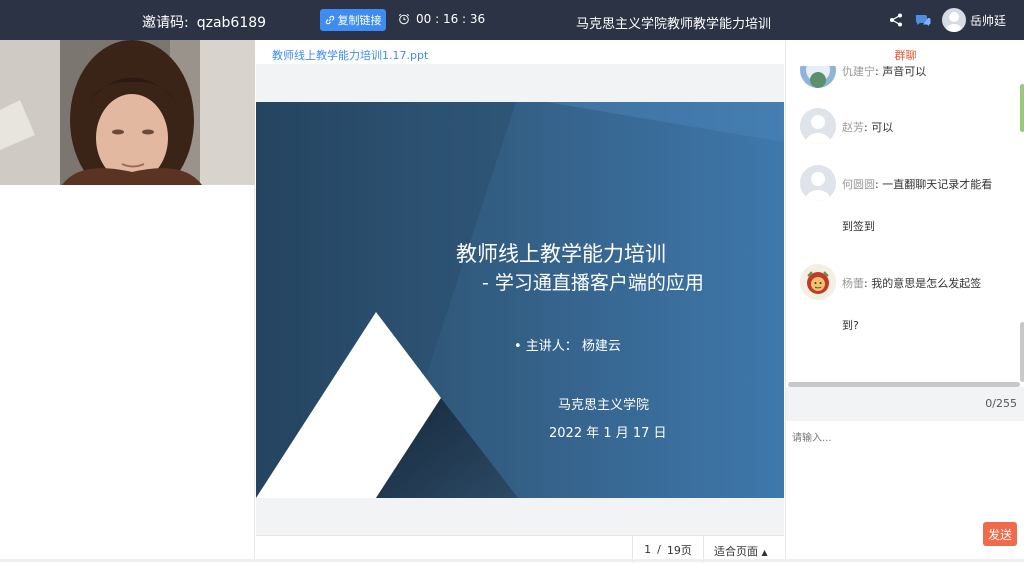  What do you see at coordinates (912, 283) in the screenshot?
I see `chat-message-text: 杨蕾: 我的意思是怎么发起签` at bounding box center [912, 283].